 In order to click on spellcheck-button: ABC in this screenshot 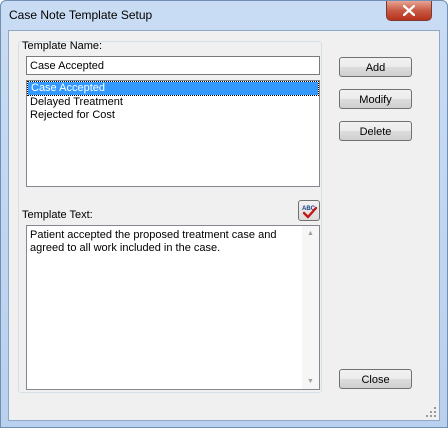, I will do `click(309, 210)`.